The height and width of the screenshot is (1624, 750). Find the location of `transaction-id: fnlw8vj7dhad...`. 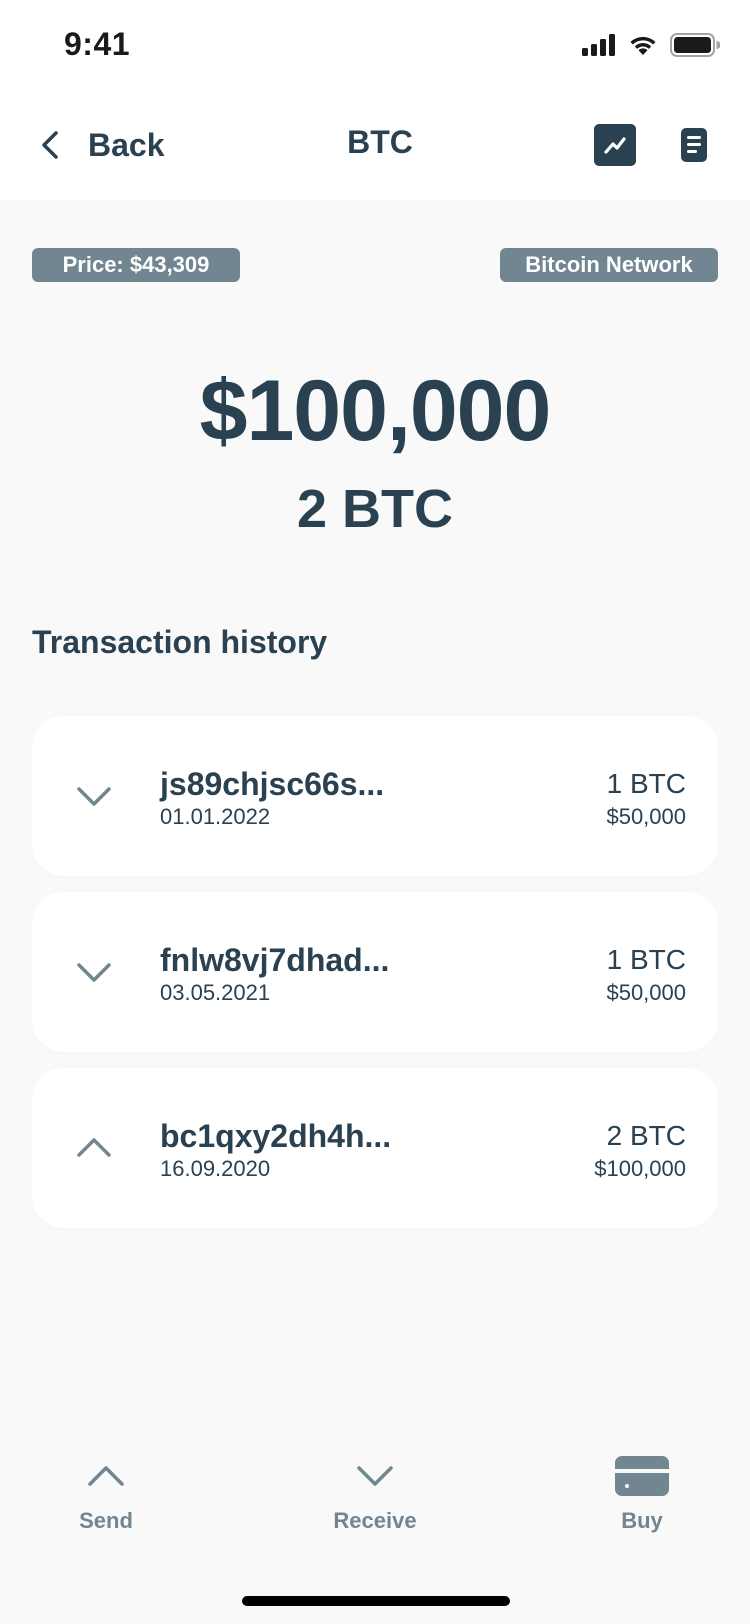

transaction-id: fnlw8vj7dhad... is located at coordinates (275, 960).